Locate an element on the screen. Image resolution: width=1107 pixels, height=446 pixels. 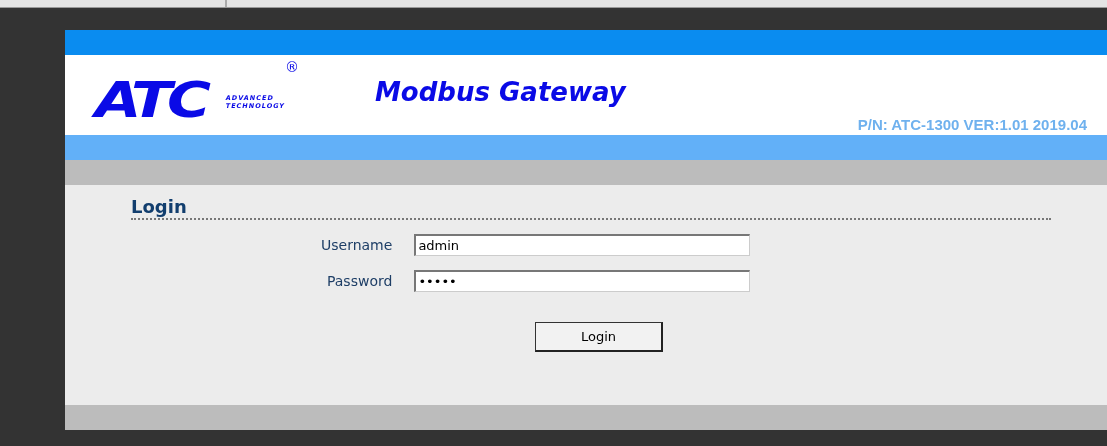
page-title: Modbus Gateway is located at coordinates (500, 92).